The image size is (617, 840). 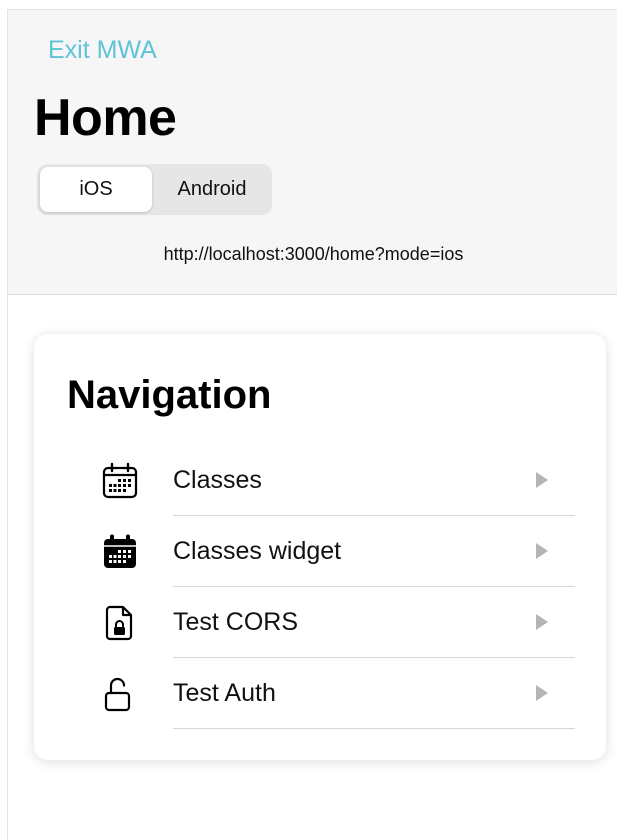 What do you see at coordinates (320, 480) in the screenshot?
I see `nav-item-classes: Classes` at bounding box center [320, 480].